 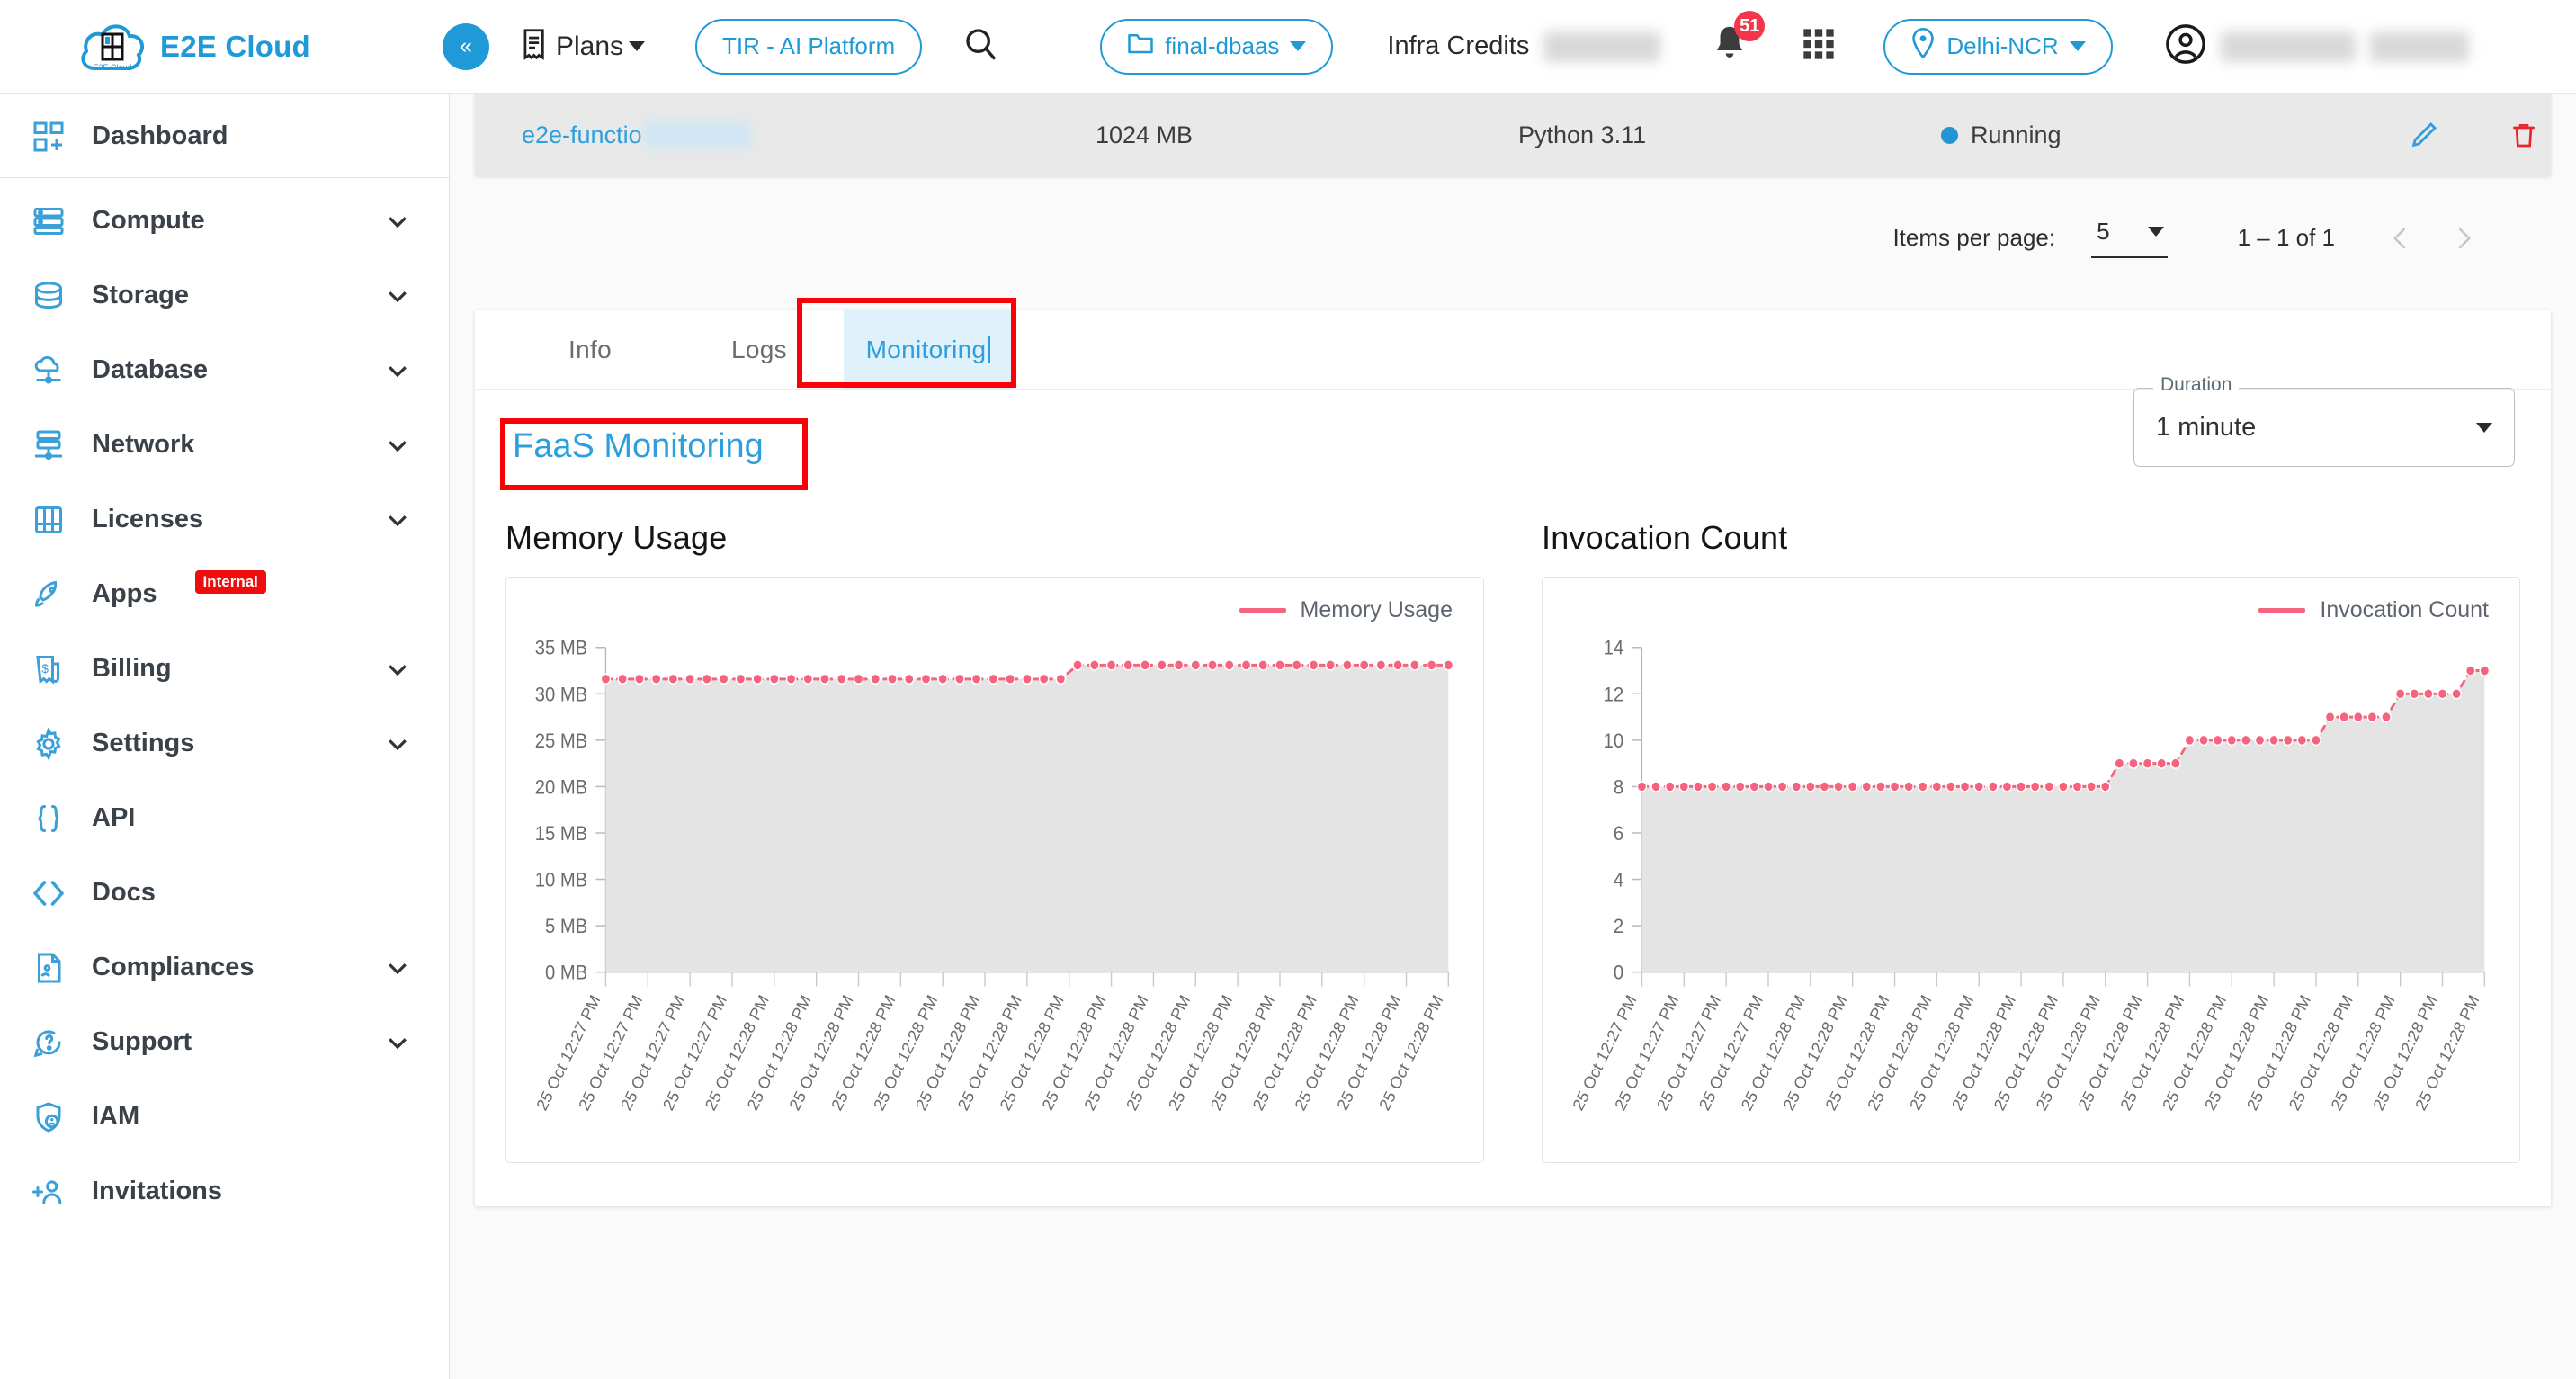 What do you see at coordinates (2129, 238) in the screenshot?
I see `items-per-page-select: 5` at bounding box center [2129, 238].